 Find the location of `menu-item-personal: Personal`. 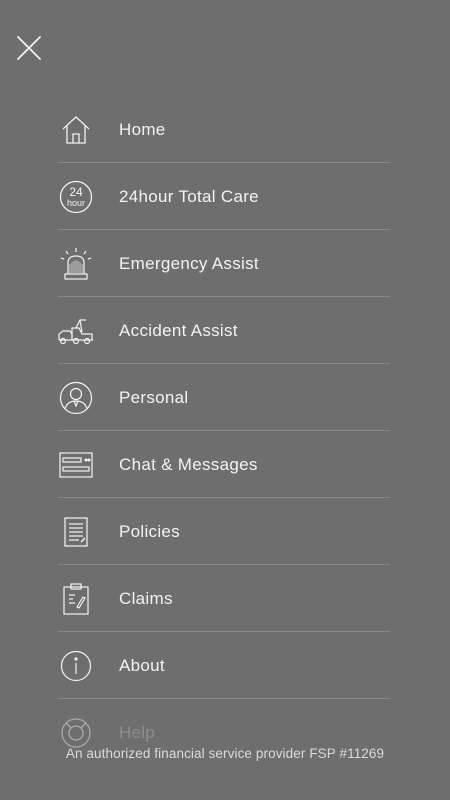

menu-item-personal: Personal is located at coordinates (224, 397).